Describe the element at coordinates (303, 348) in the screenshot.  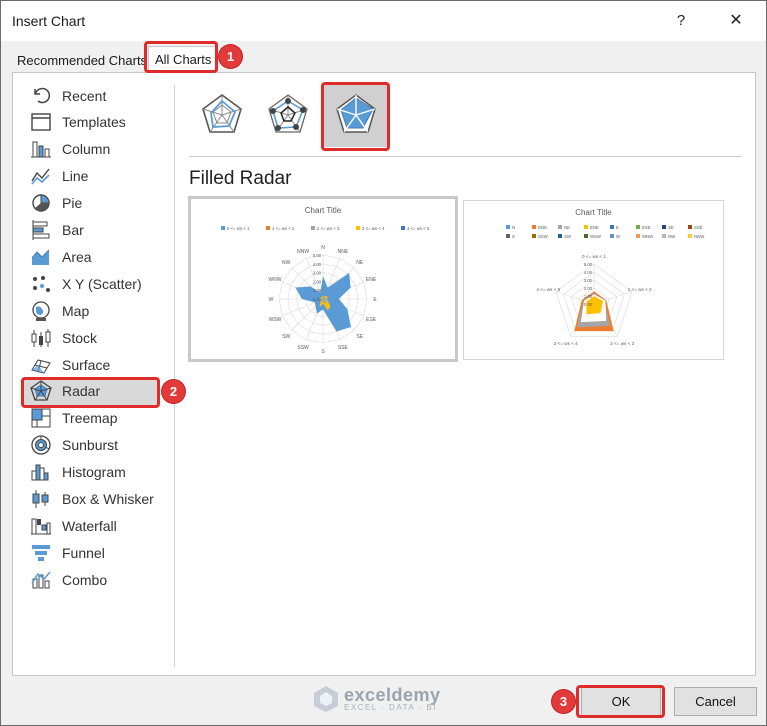
I see `radar-axis-label: SSW` at that location.